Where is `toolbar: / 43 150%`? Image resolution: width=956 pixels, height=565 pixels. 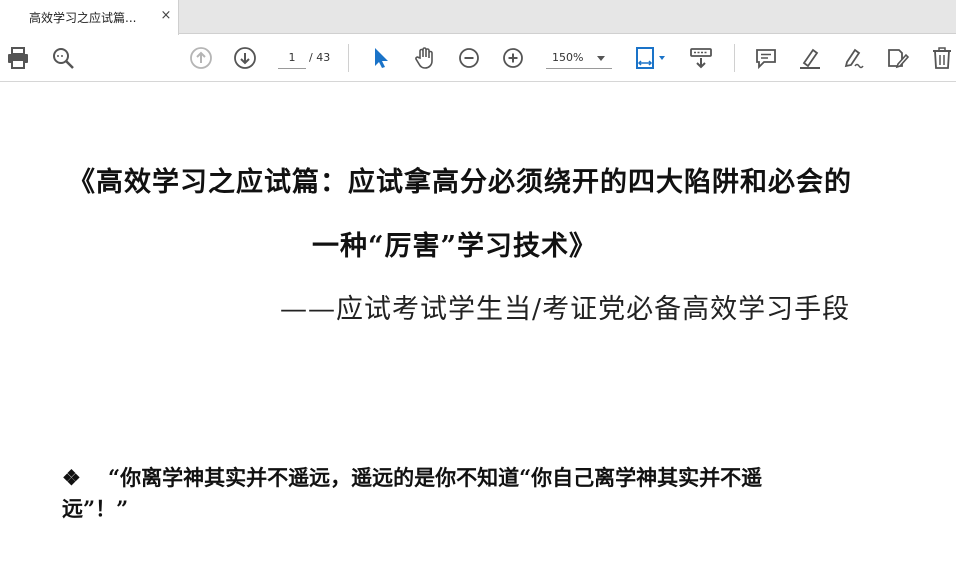
toolbar: / 43 150% is located at coordinates (478, 58).